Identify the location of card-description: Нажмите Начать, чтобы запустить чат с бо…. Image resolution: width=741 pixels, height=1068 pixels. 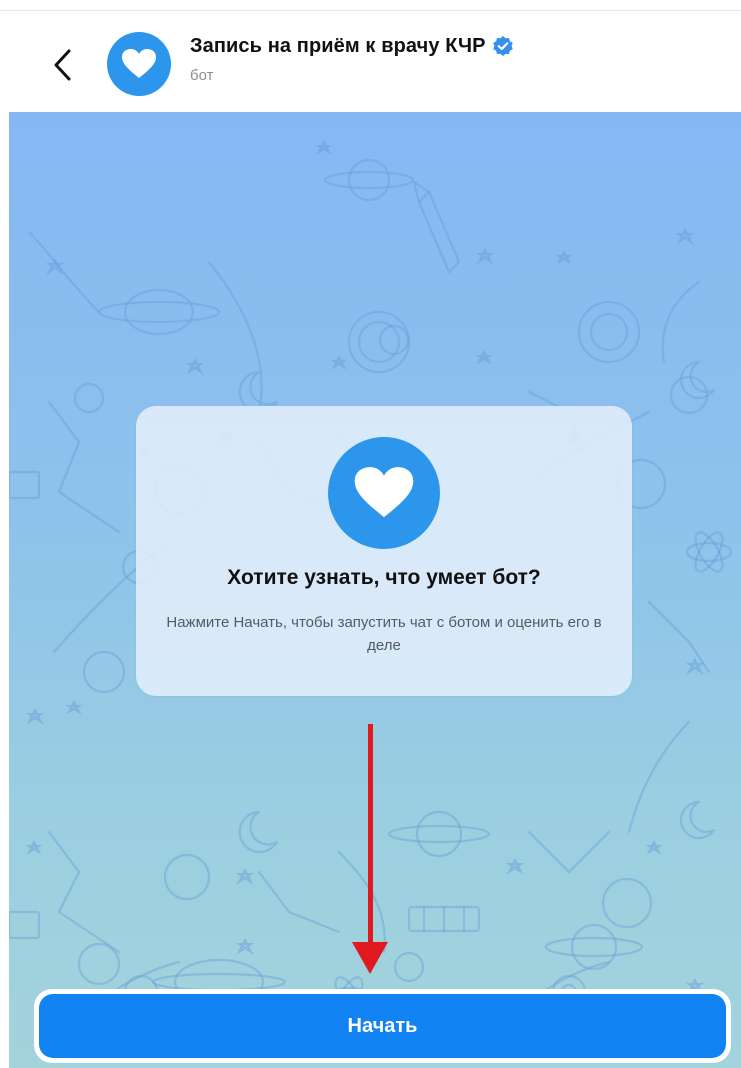
(384, 634).